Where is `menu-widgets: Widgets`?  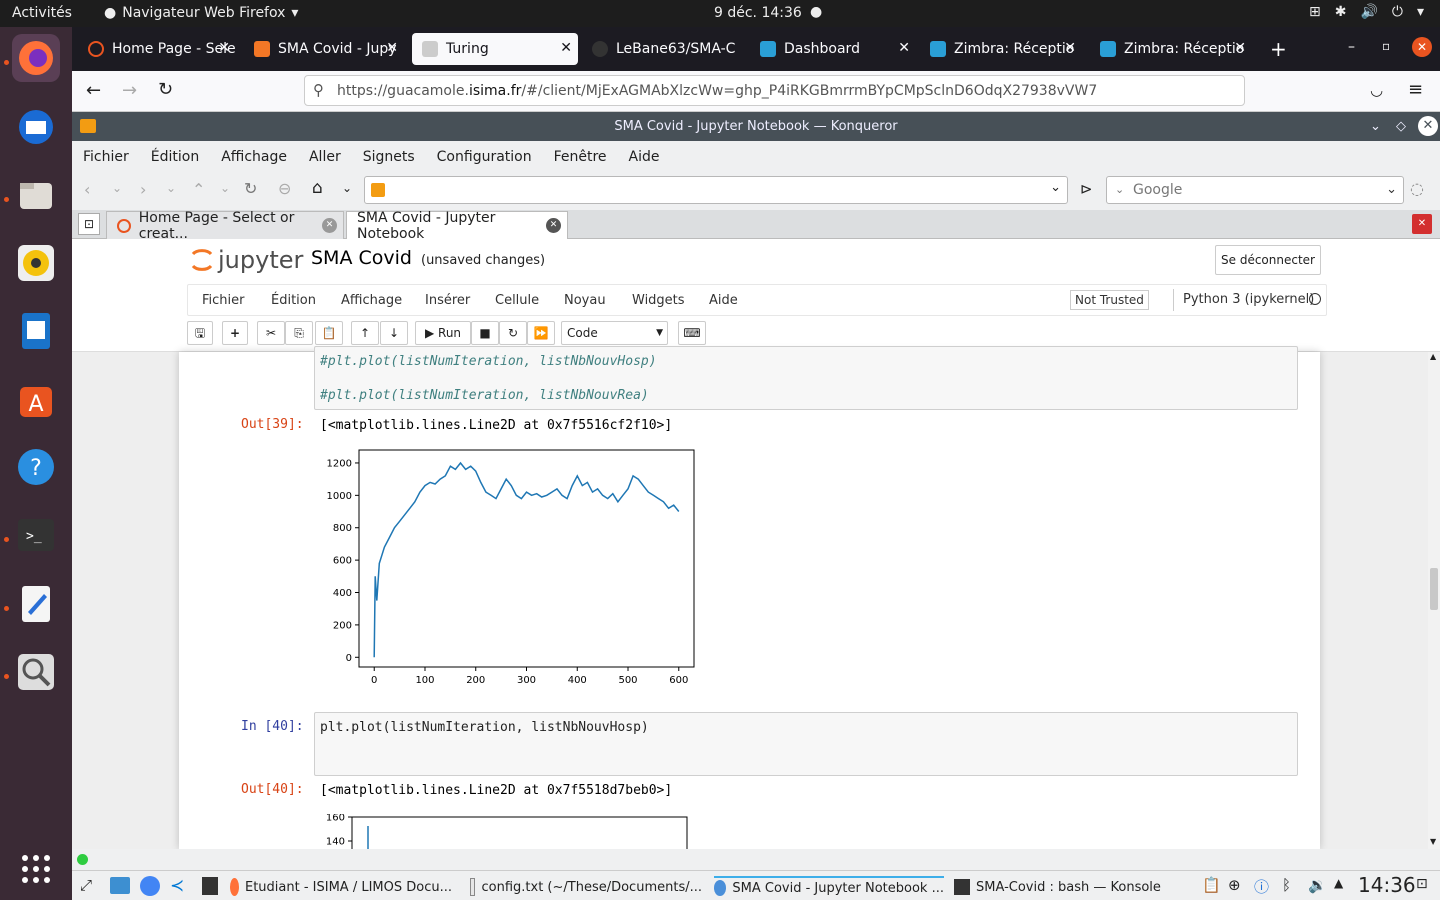
menu-widgets: Widgets is located at coordinates (658, 300).